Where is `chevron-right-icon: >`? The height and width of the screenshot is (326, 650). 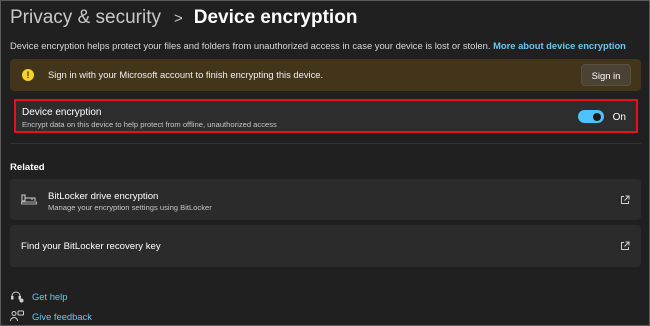 chevron-right-icon: > is located at coordinates (178, 18).